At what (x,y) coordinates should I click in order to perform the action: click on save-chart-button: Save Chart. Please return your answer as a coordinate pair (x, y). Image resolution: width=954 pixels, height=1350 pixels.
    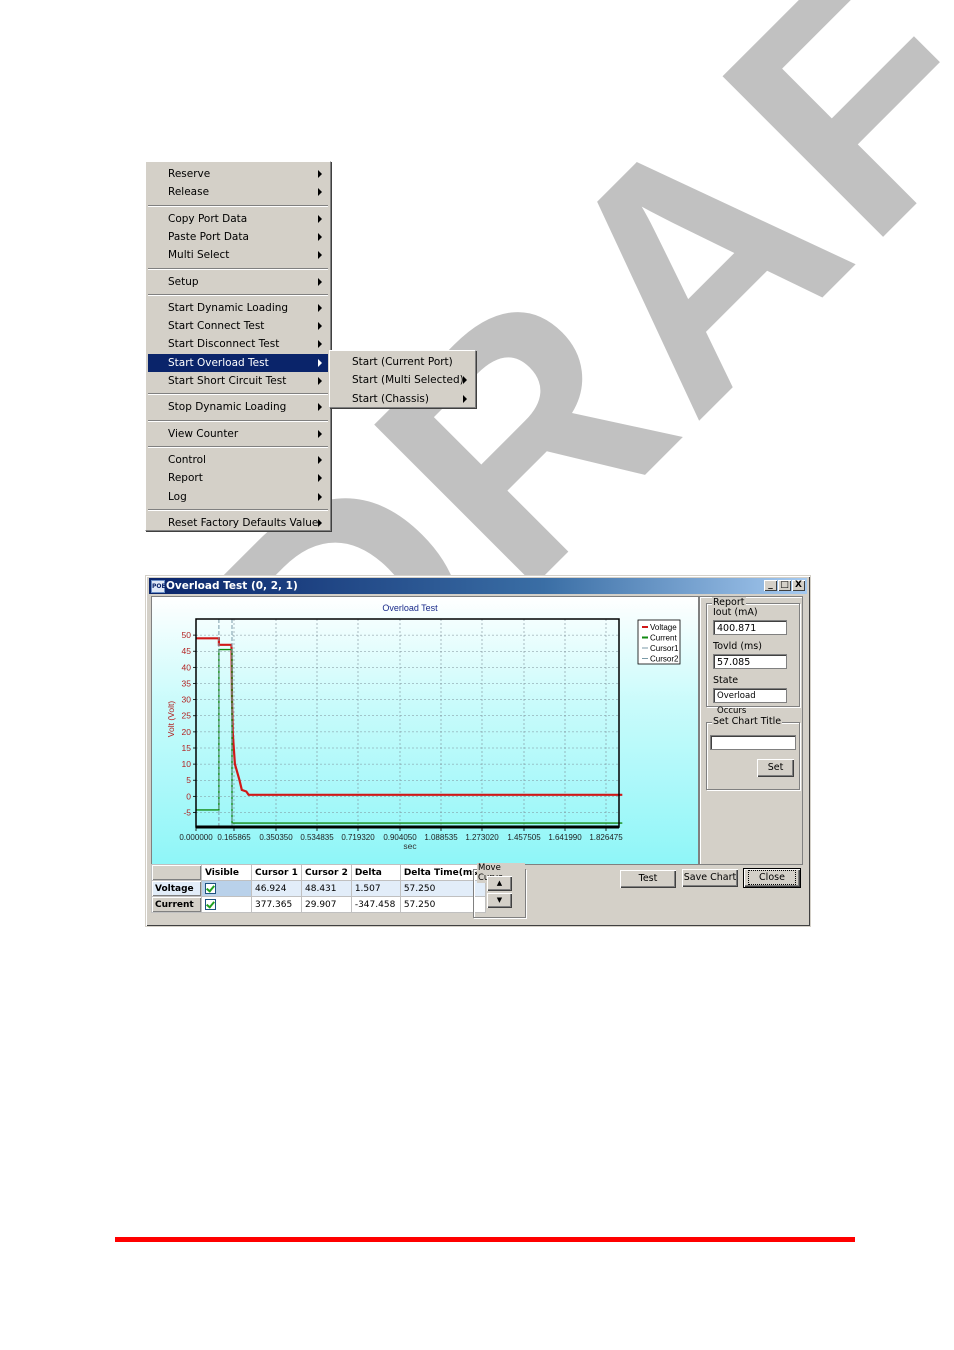
    Looking at the image, I should click on (710, 878).